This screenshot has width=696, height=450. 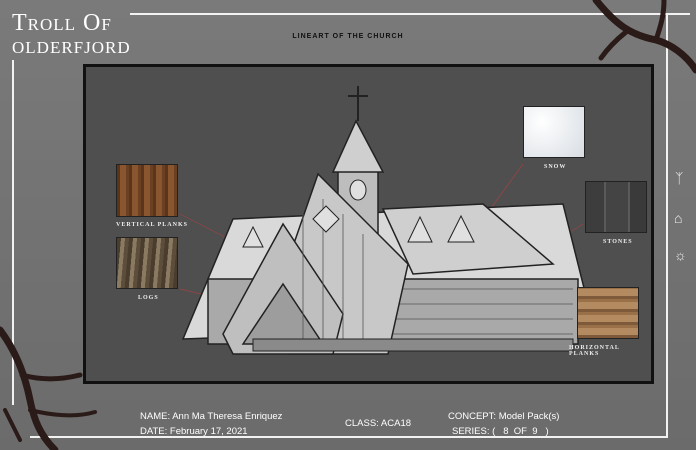 I want to click on footer-name: NAME: Ann Ma Theresa Enriquez, so click(x=211, y=416).